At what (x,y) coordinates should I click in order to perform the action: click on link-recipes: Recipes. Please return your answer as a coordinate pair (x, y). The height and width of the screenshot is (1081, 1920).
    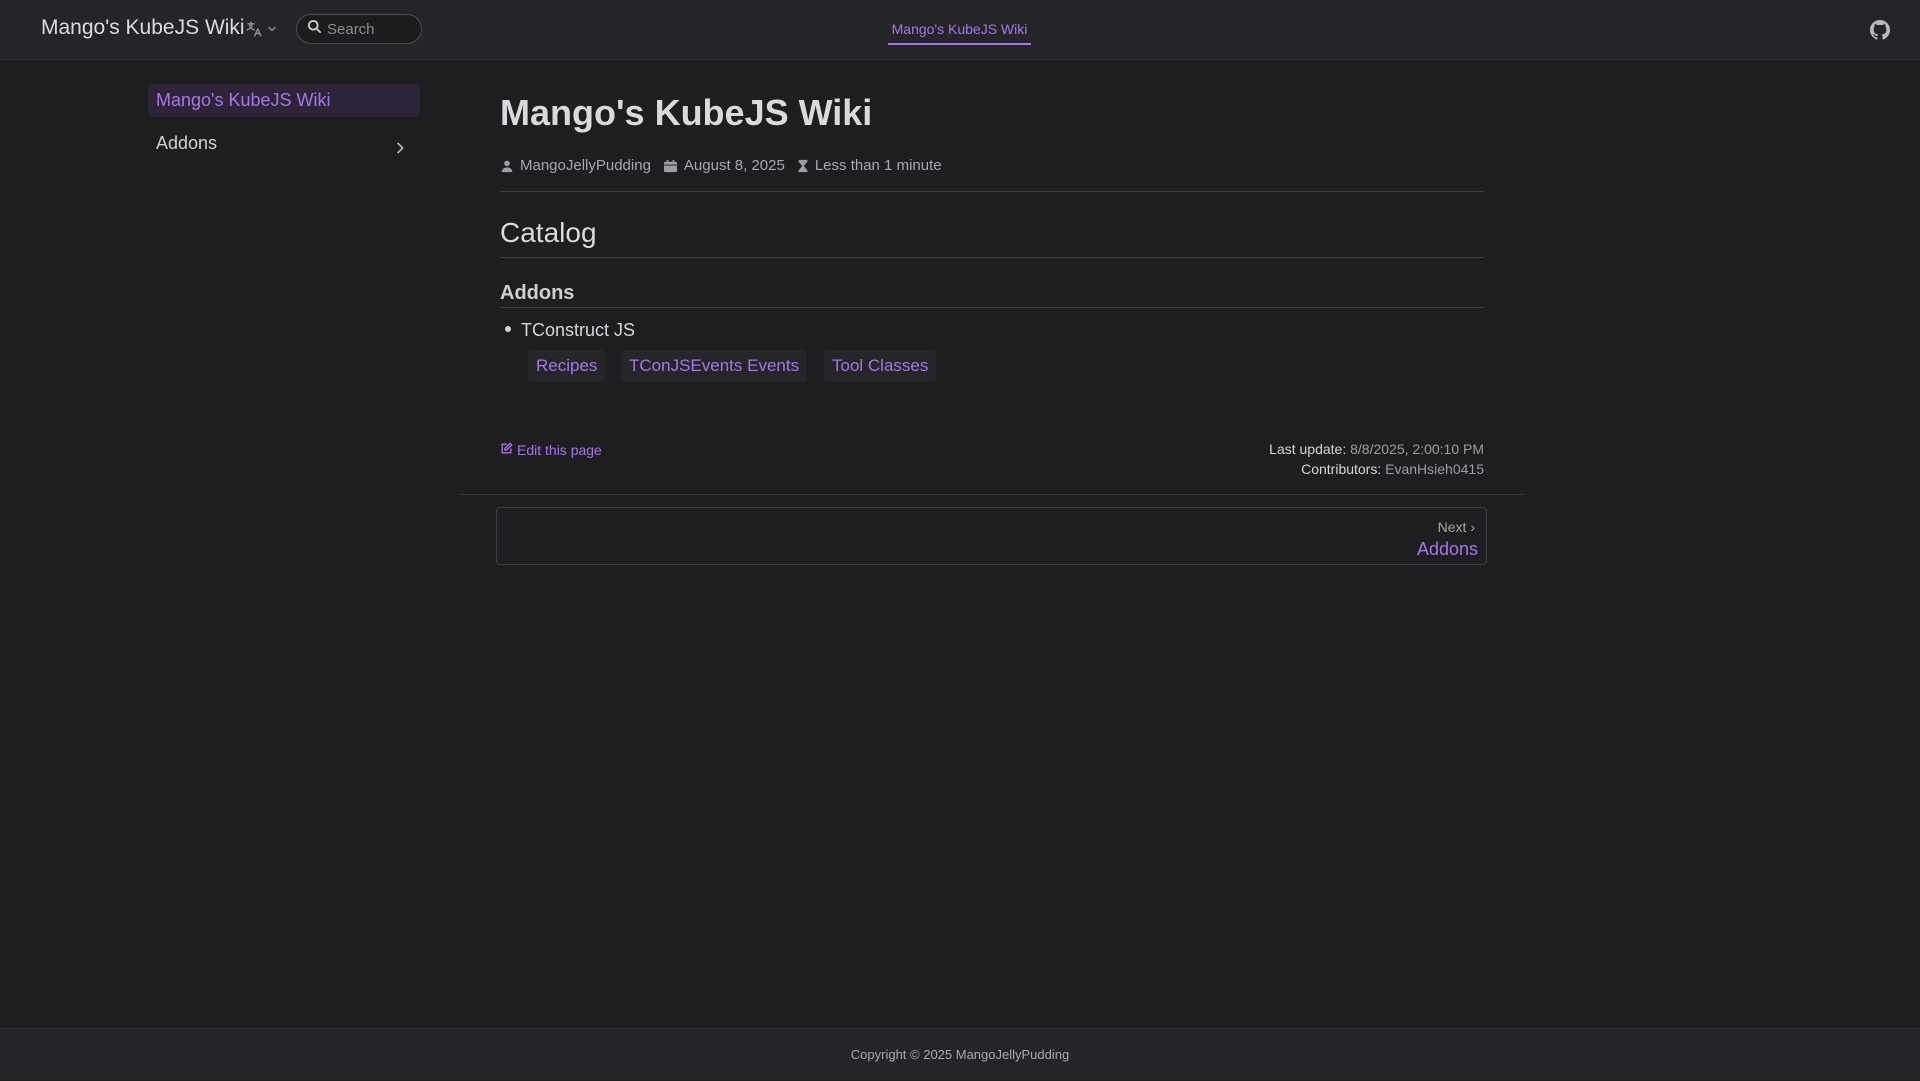
    Looking at the image, I should click on (567, 366).